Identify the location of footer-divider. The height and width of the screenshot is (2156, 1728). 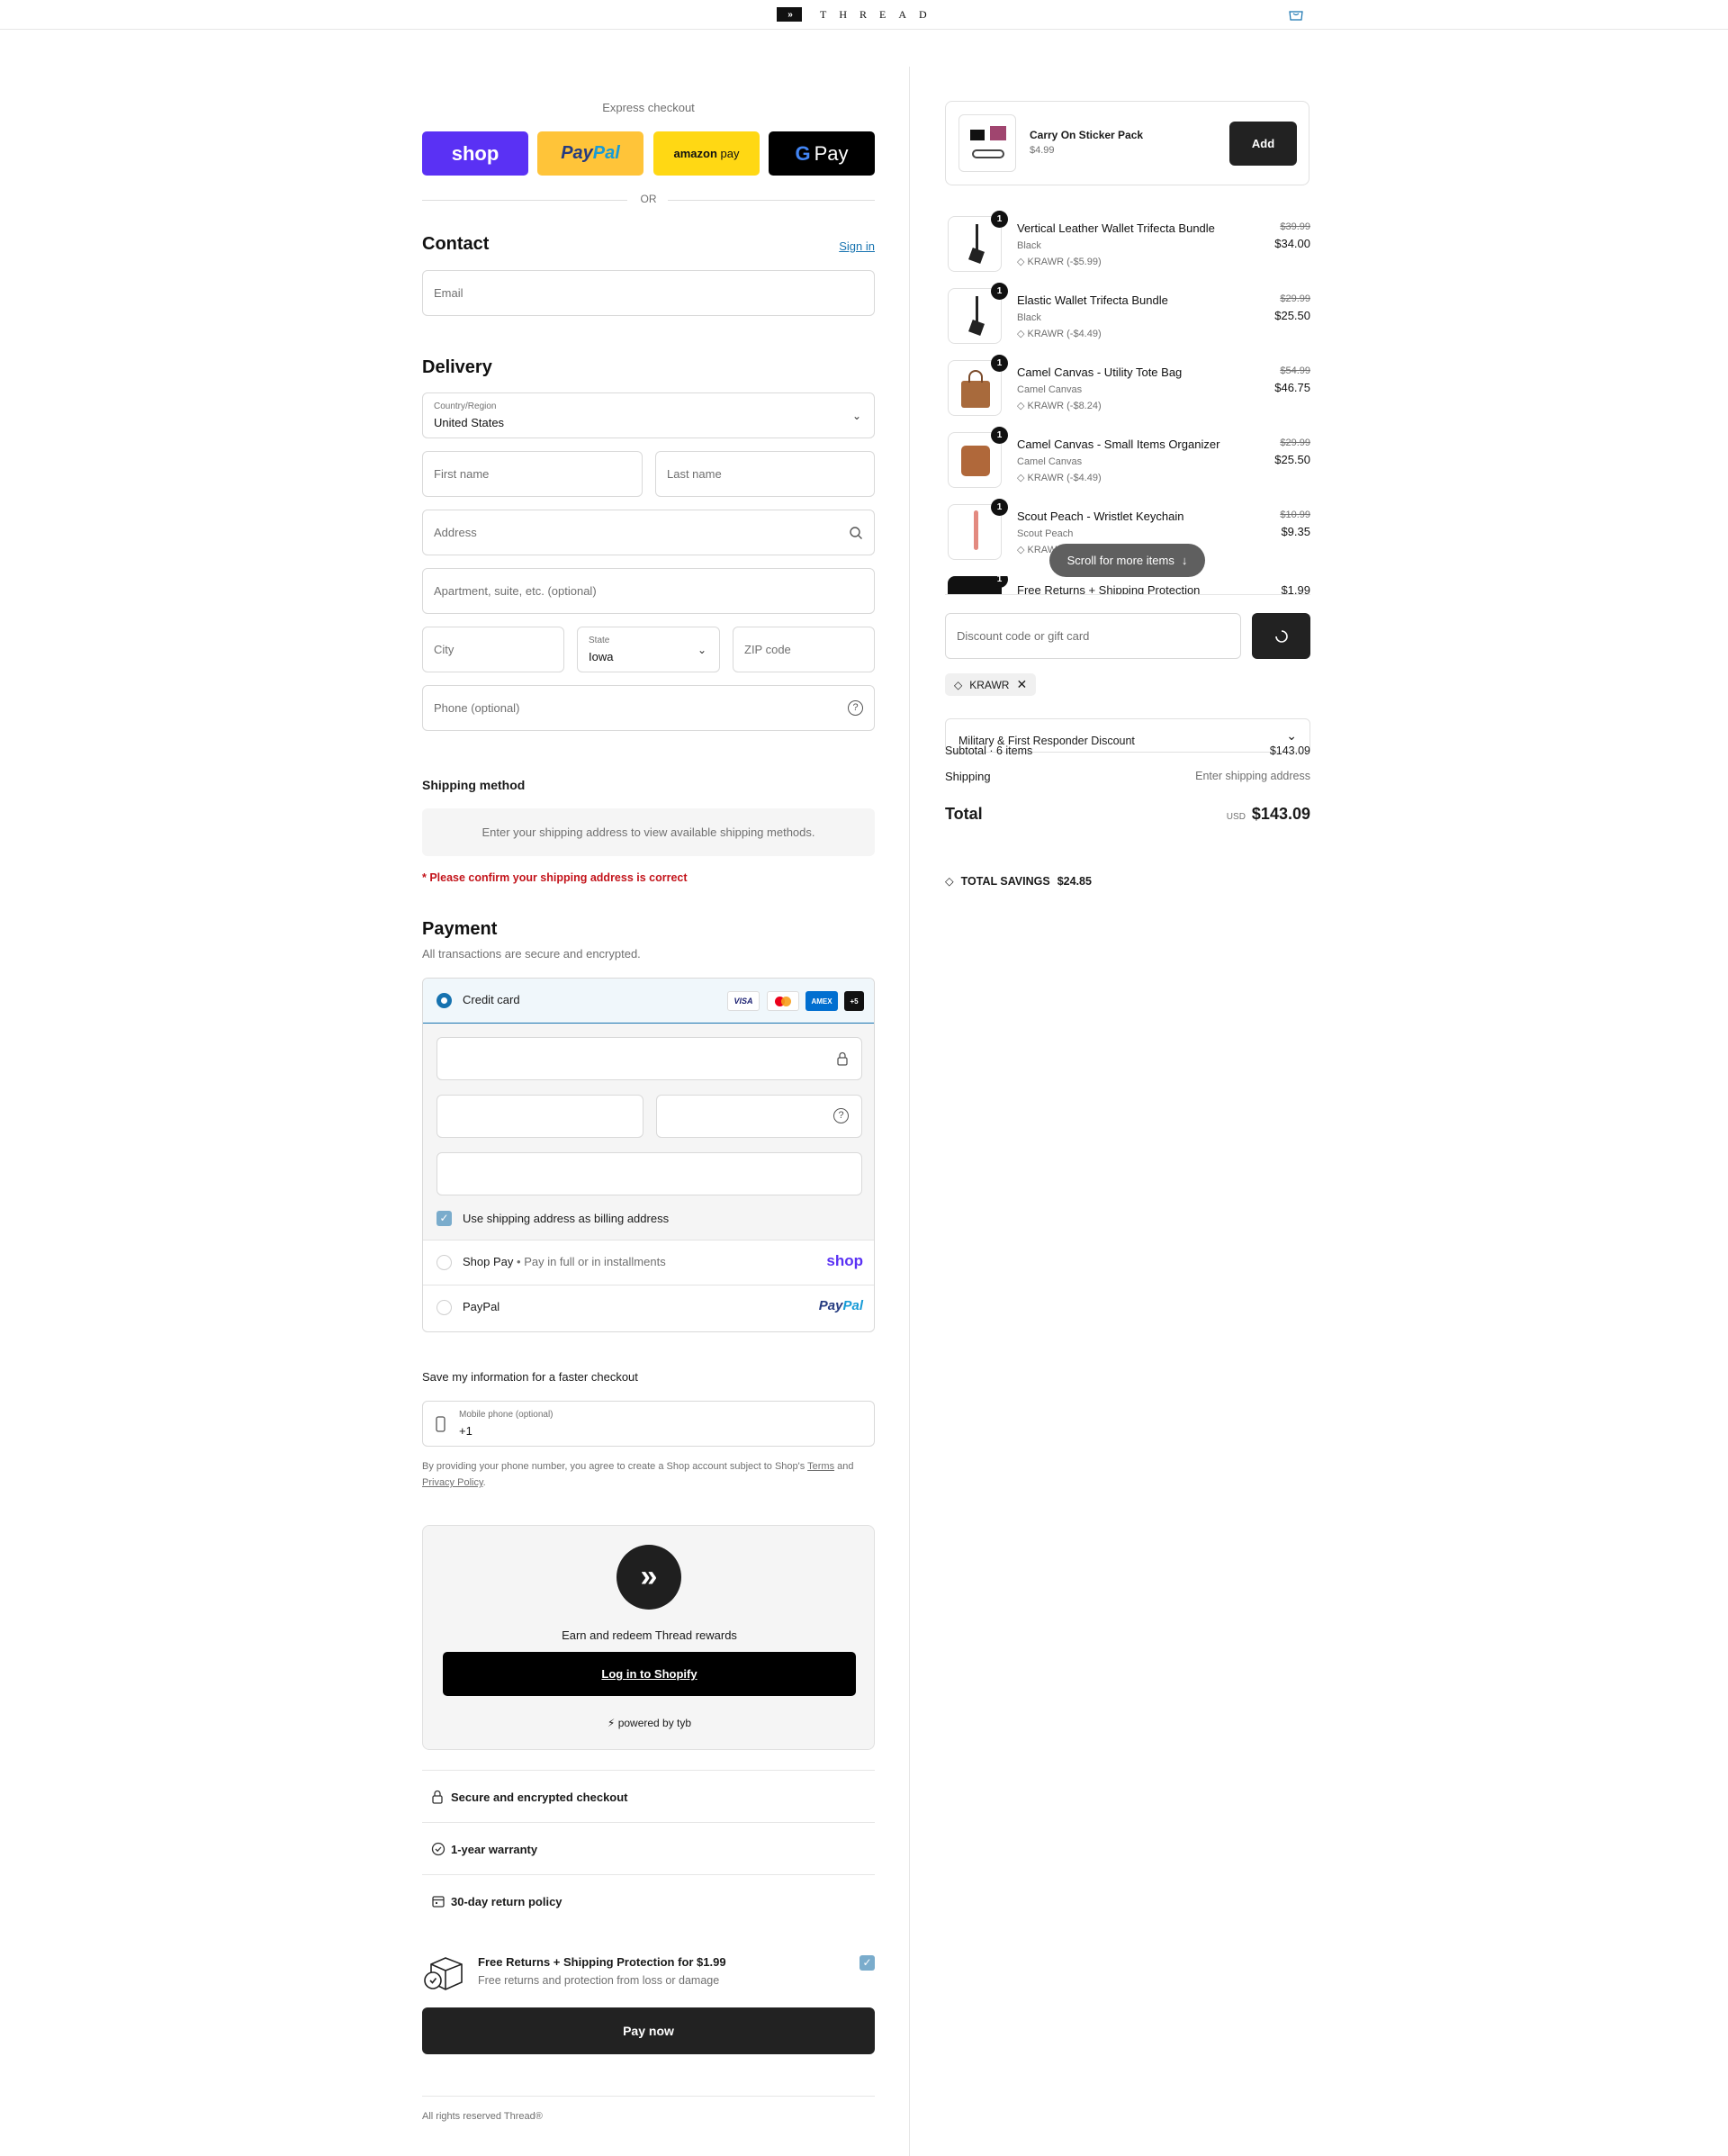
(648, 2096).